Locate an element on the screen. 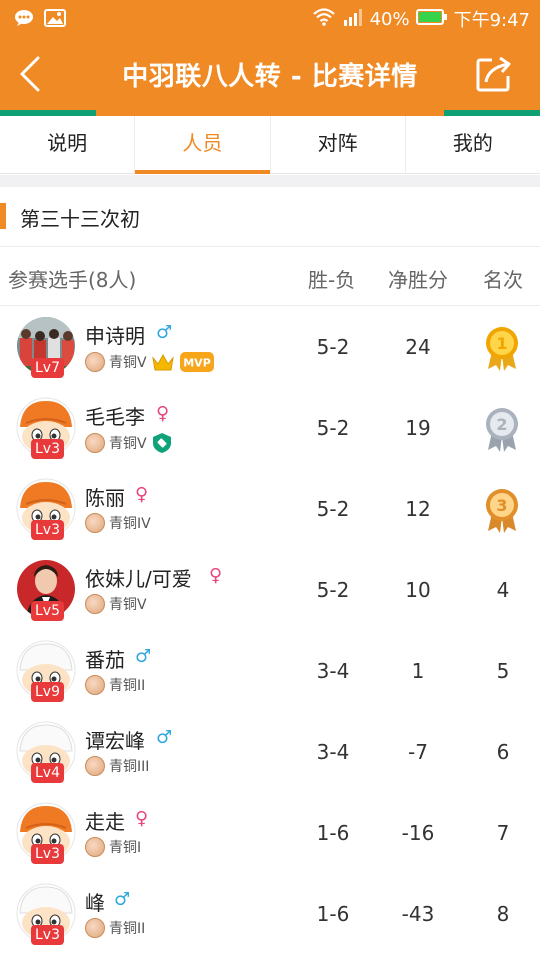 The image size is (540, 960). player-name: 走走 is located at coordinates (105, 820).